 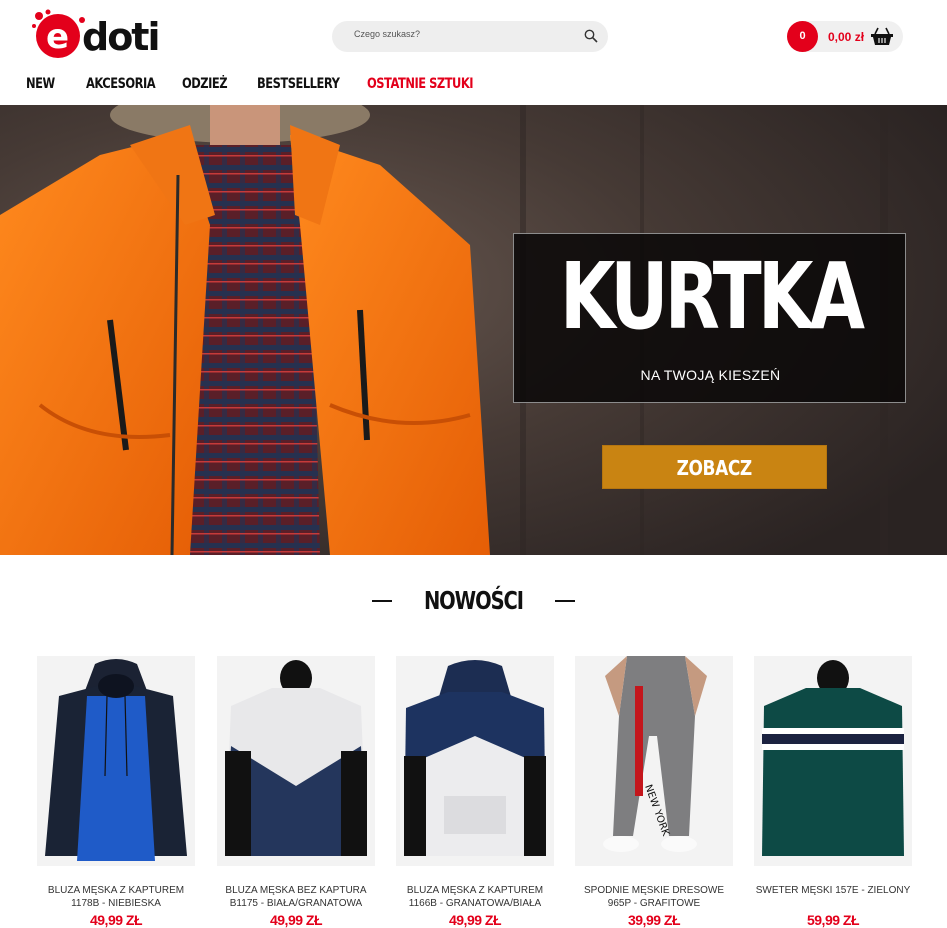 What do you see at coordinates (833, 920) in the screenshot?
I see `product-price: 59,99 ZŁ` at bounding box center [833, 920].